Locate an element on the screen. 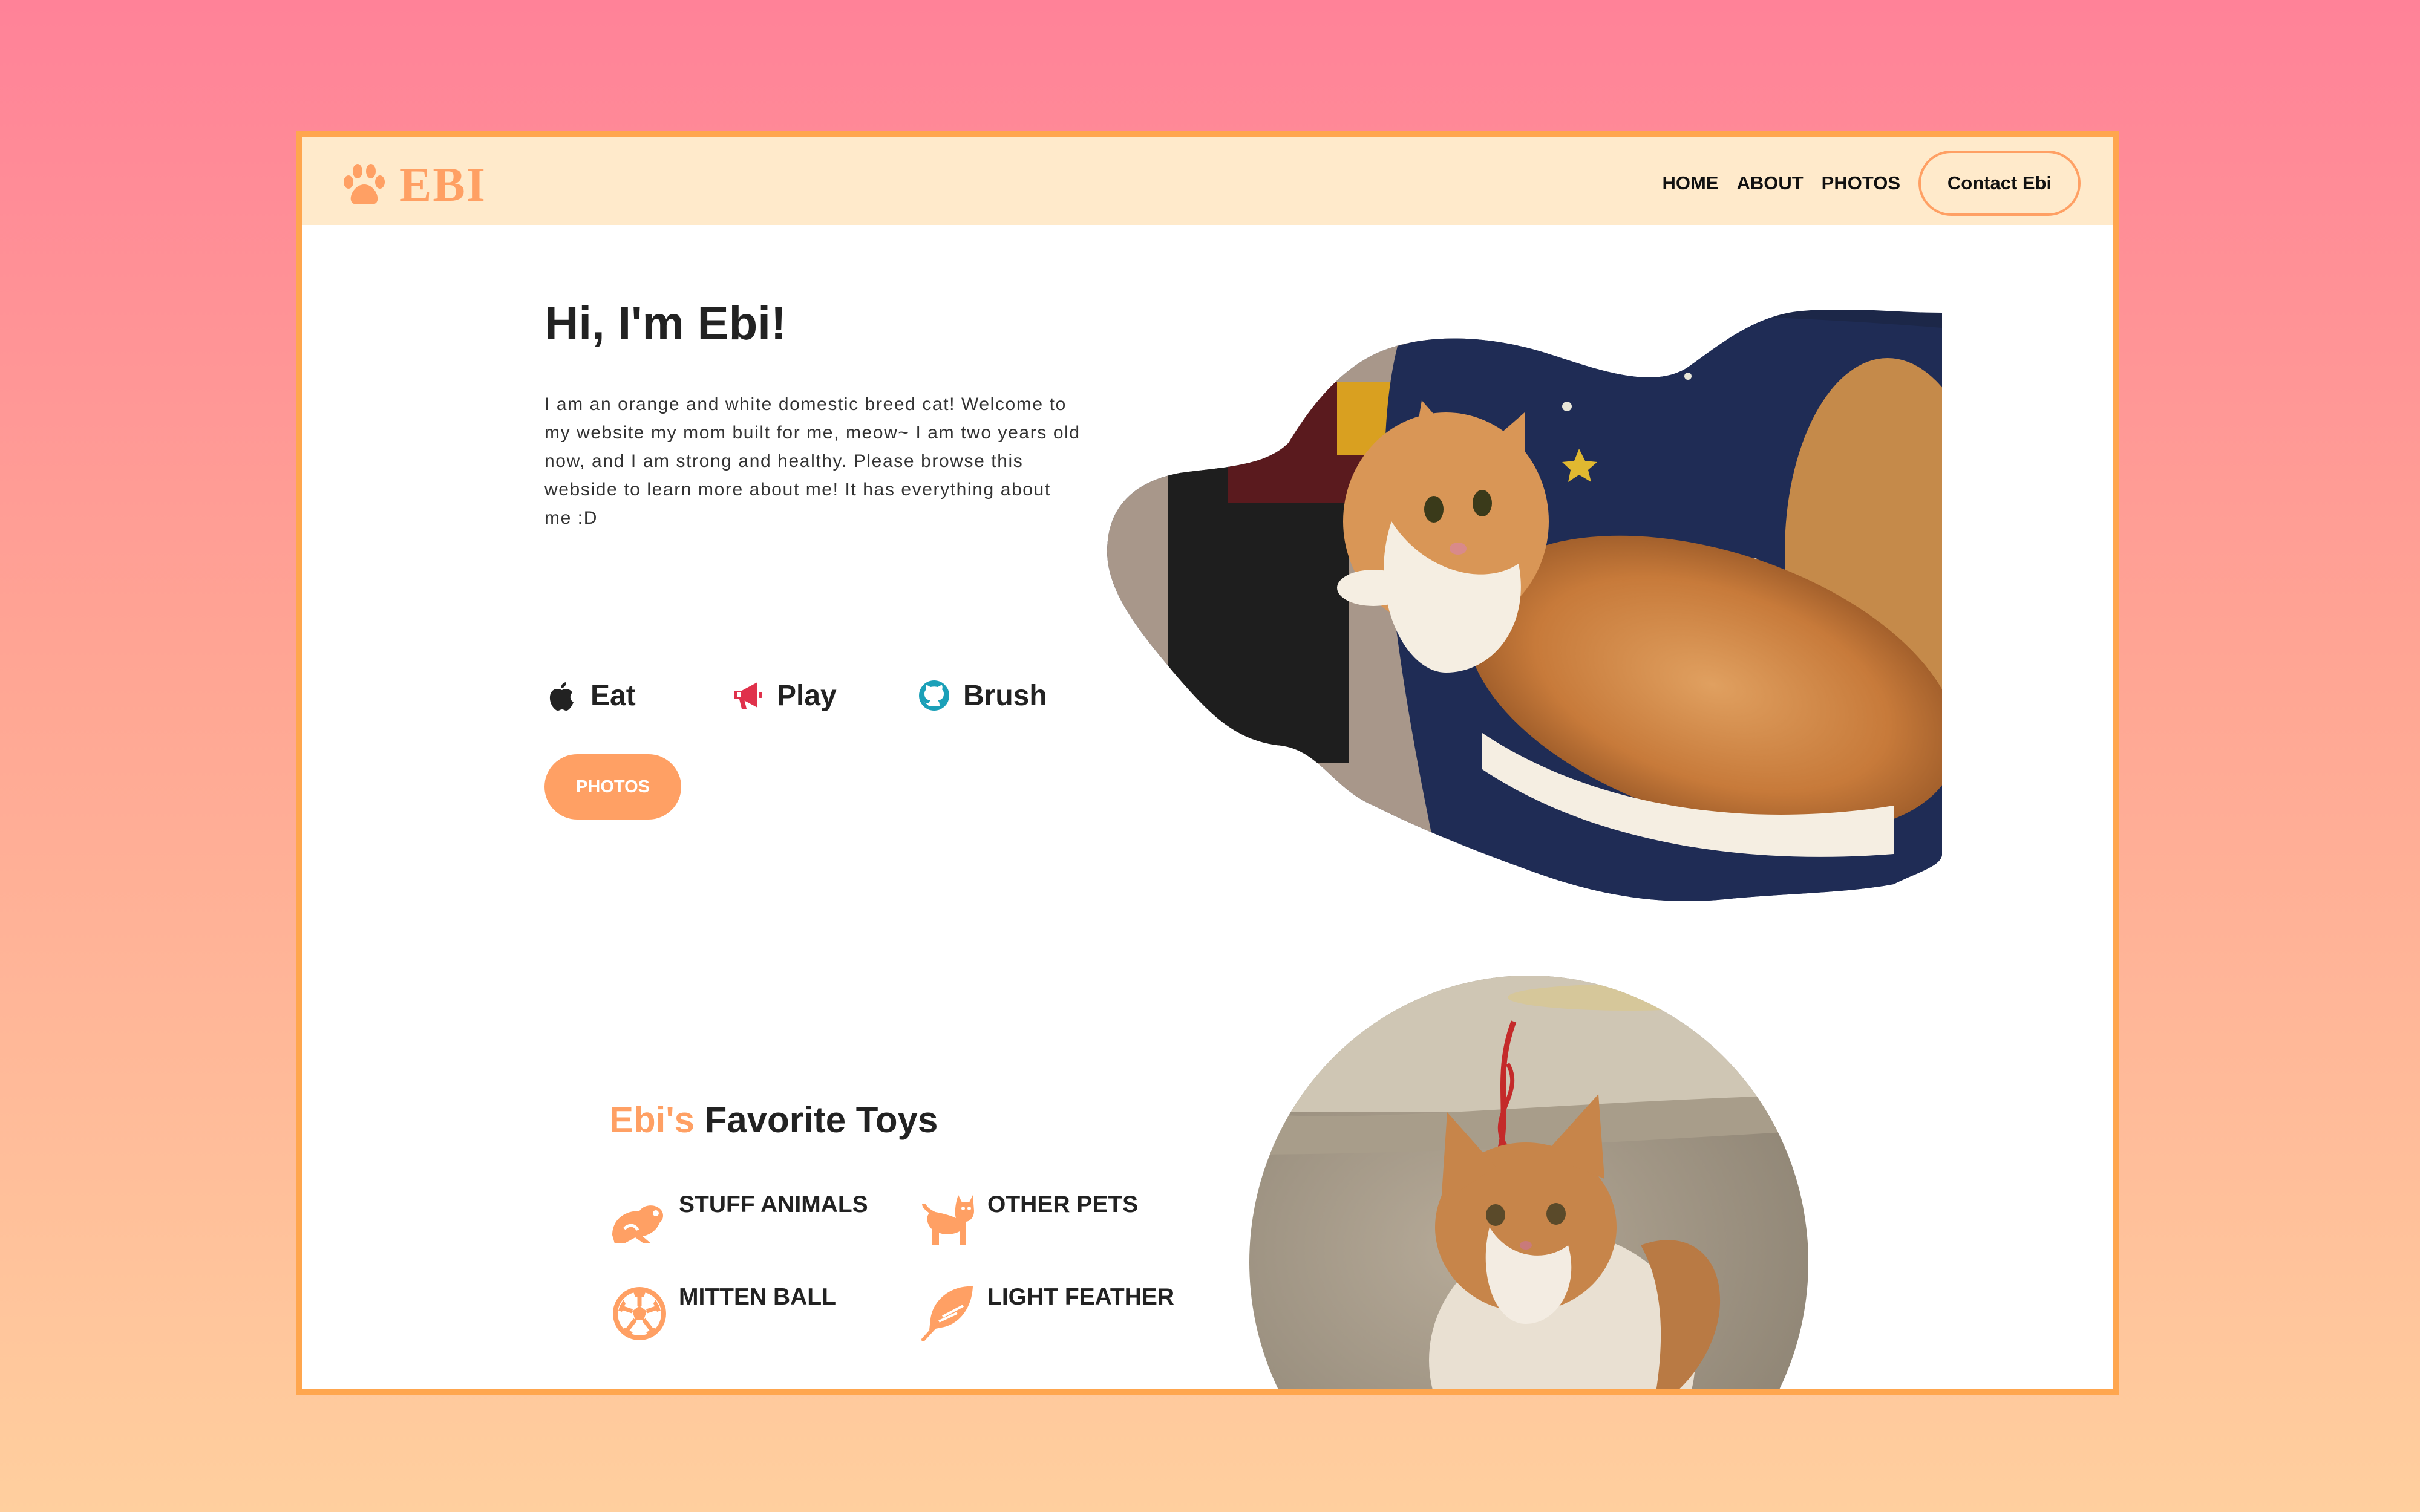 This screenshot has width=2420, height=1512. brand-name: EBI is located at coordinates (442, 185).